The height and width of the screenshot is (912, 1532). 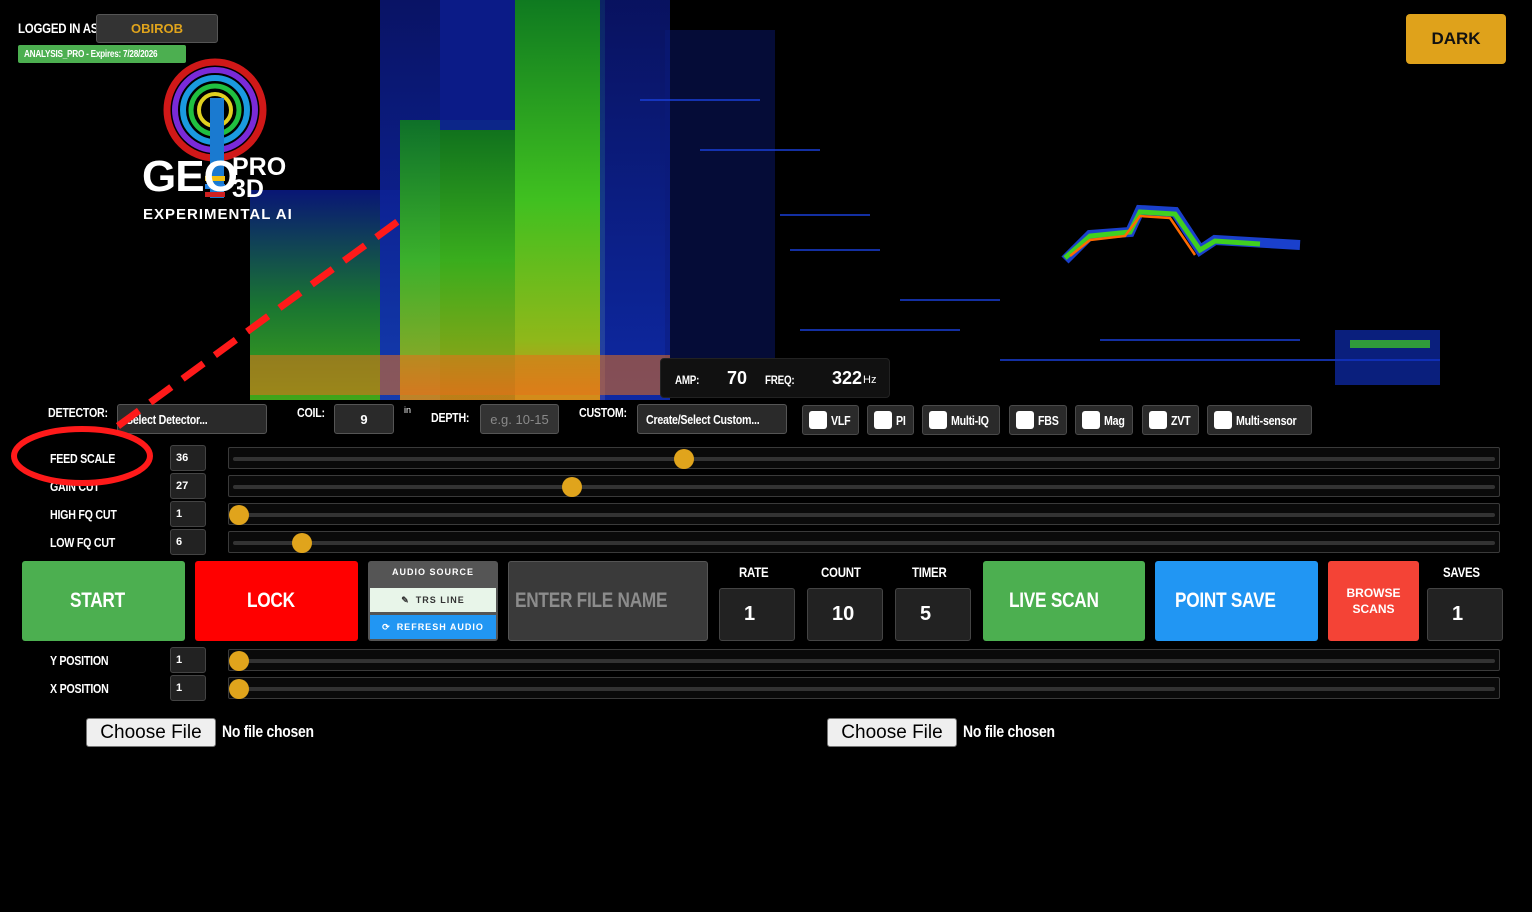 I want to click on point-save-button: POINT SAVE, so click(x=1236, y=601).